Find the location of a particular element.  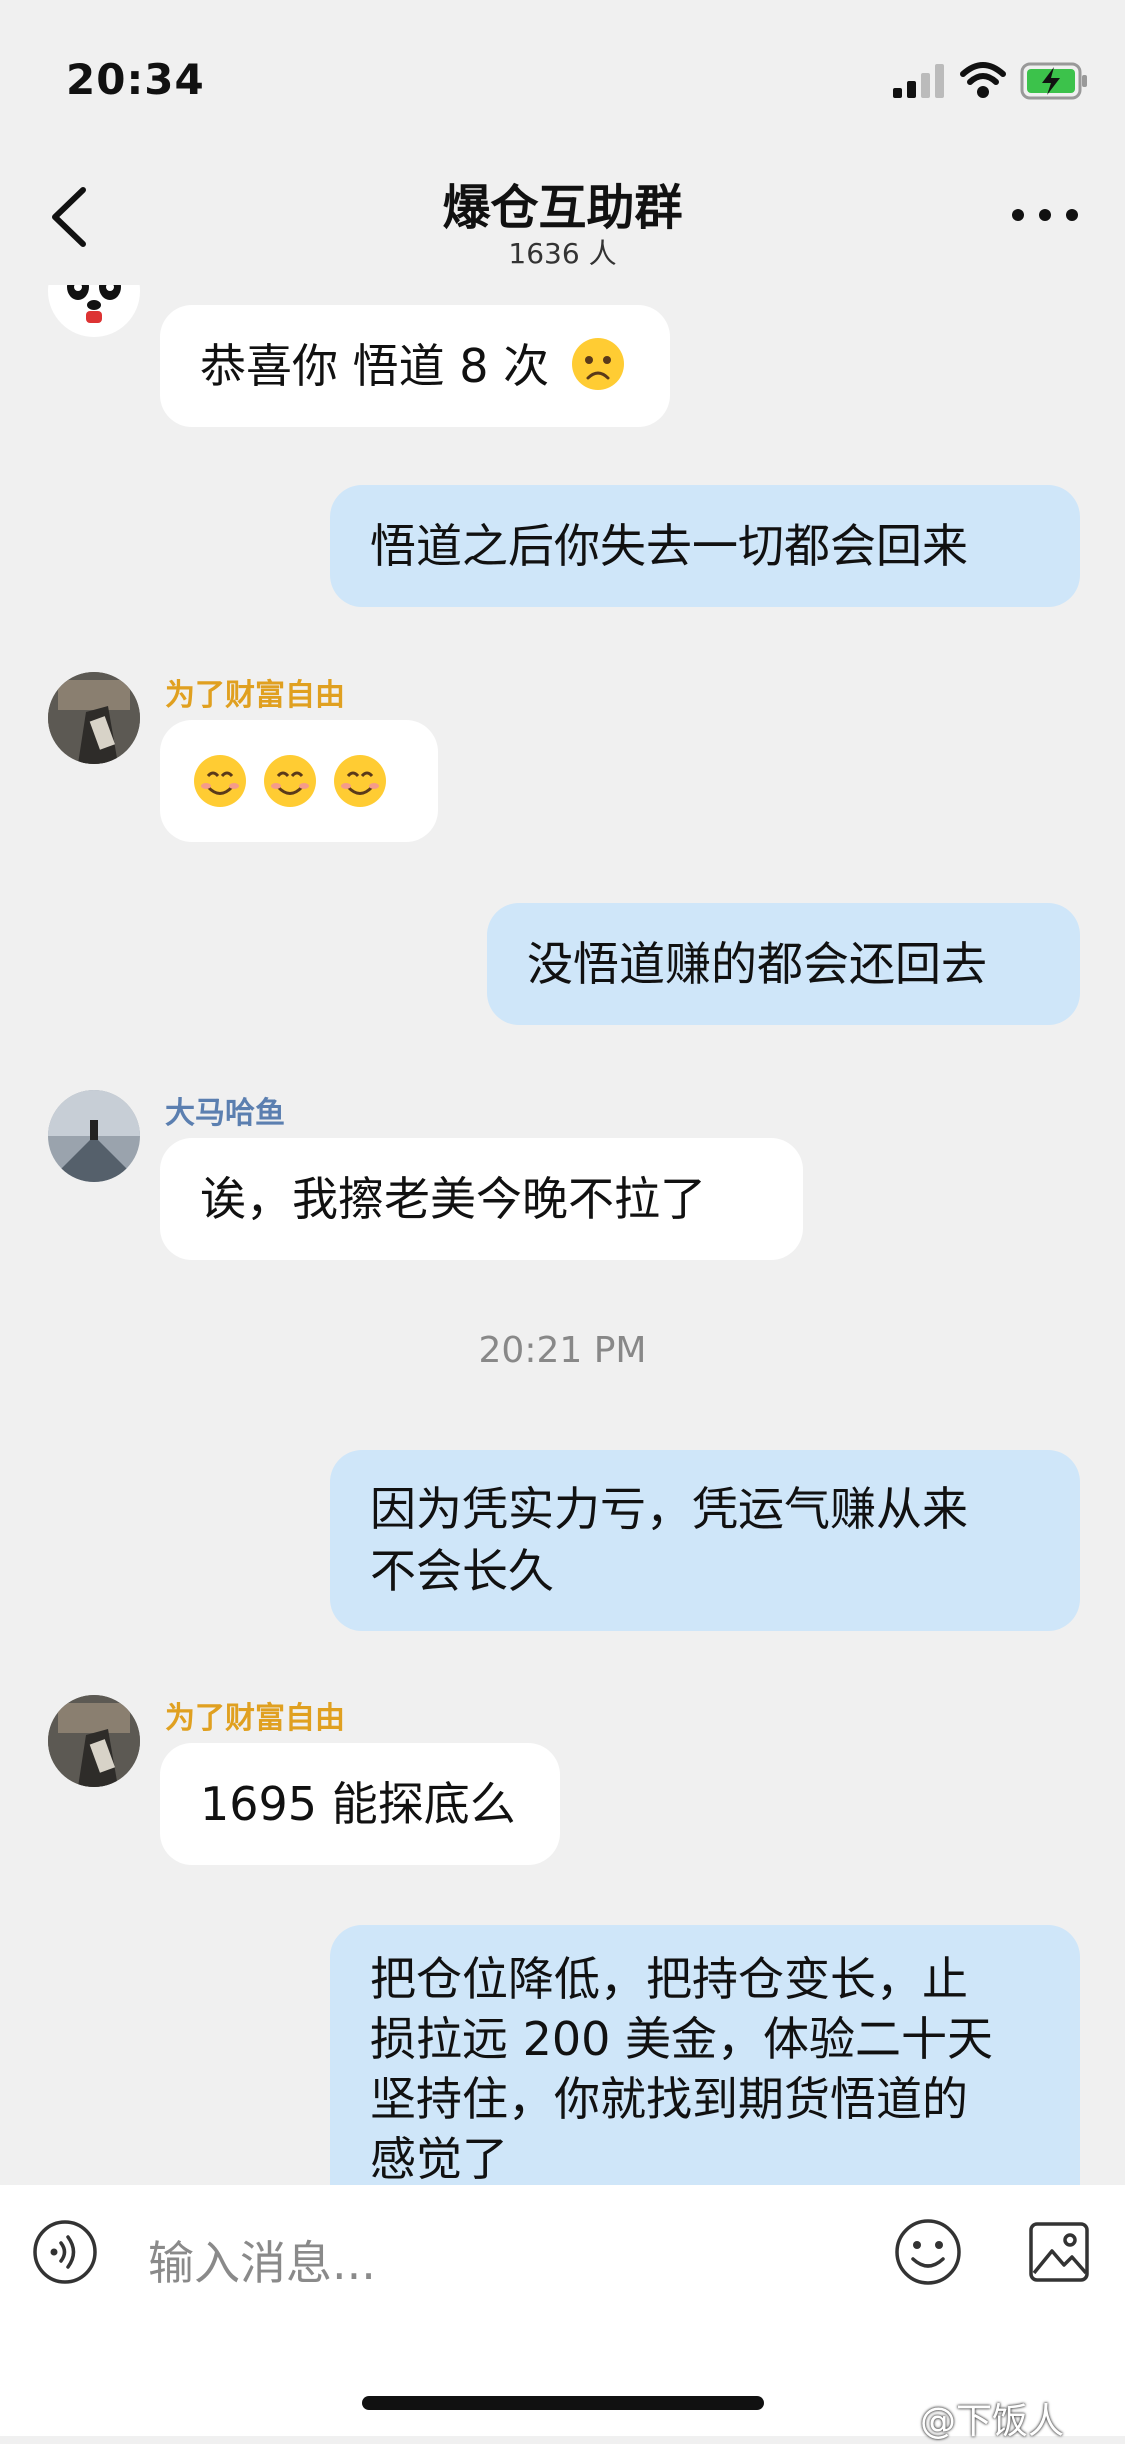

home-indicator is located at coordinates (563, 2403).